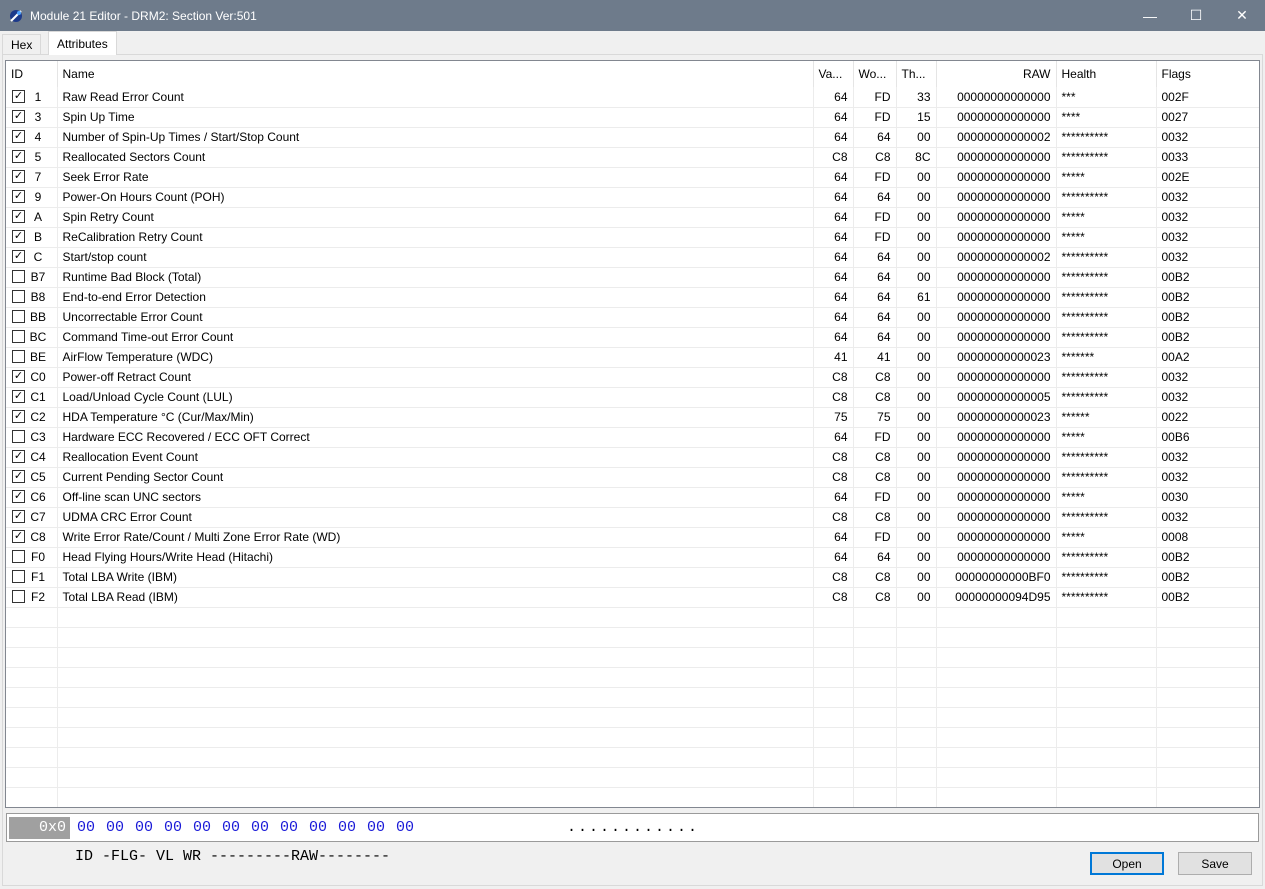 This screenshot has height=889, width=1265. I want to click on attr-raw: 00000000094D95, so click(996, 597).